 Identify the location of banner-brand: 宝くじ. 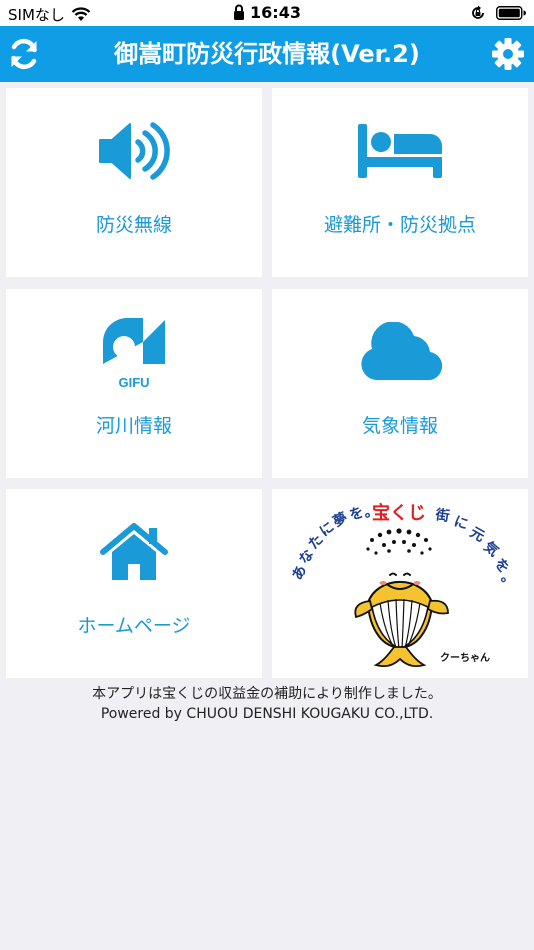
(399, 513).